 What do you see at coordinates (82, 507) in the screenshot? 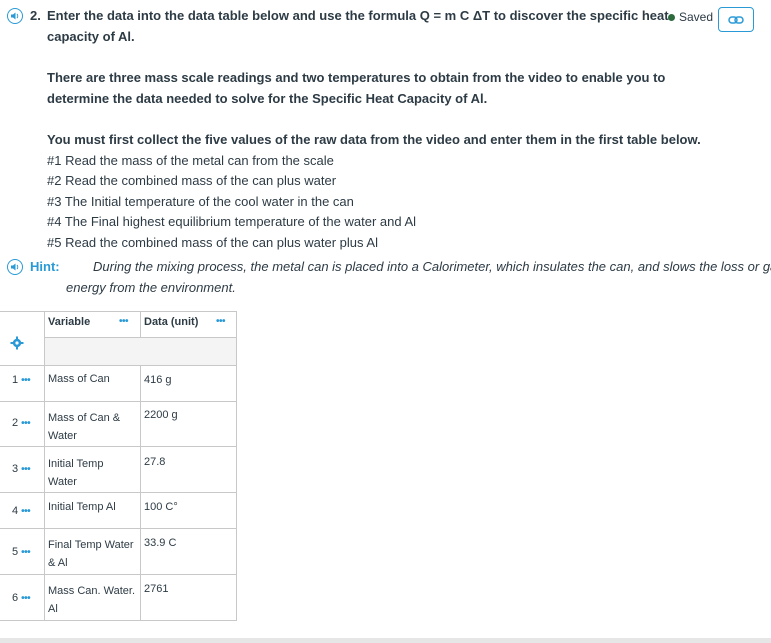
I see `cell-variable: Initial Temp Al` at bounding box center [82, 507].